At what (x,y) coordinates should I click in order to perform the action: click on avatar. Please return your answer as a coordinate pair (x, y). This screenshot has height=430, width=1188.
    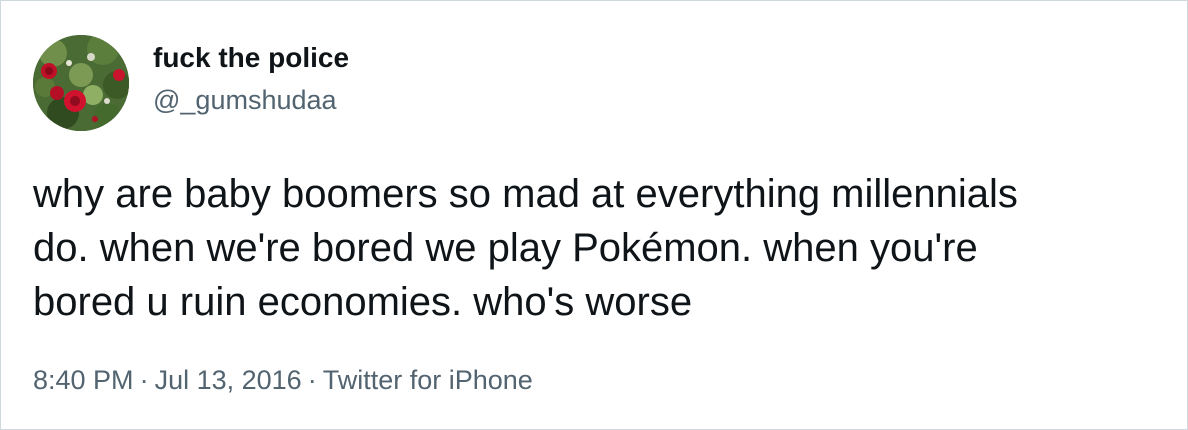
    Looking at the image, I should click on (81, 83).